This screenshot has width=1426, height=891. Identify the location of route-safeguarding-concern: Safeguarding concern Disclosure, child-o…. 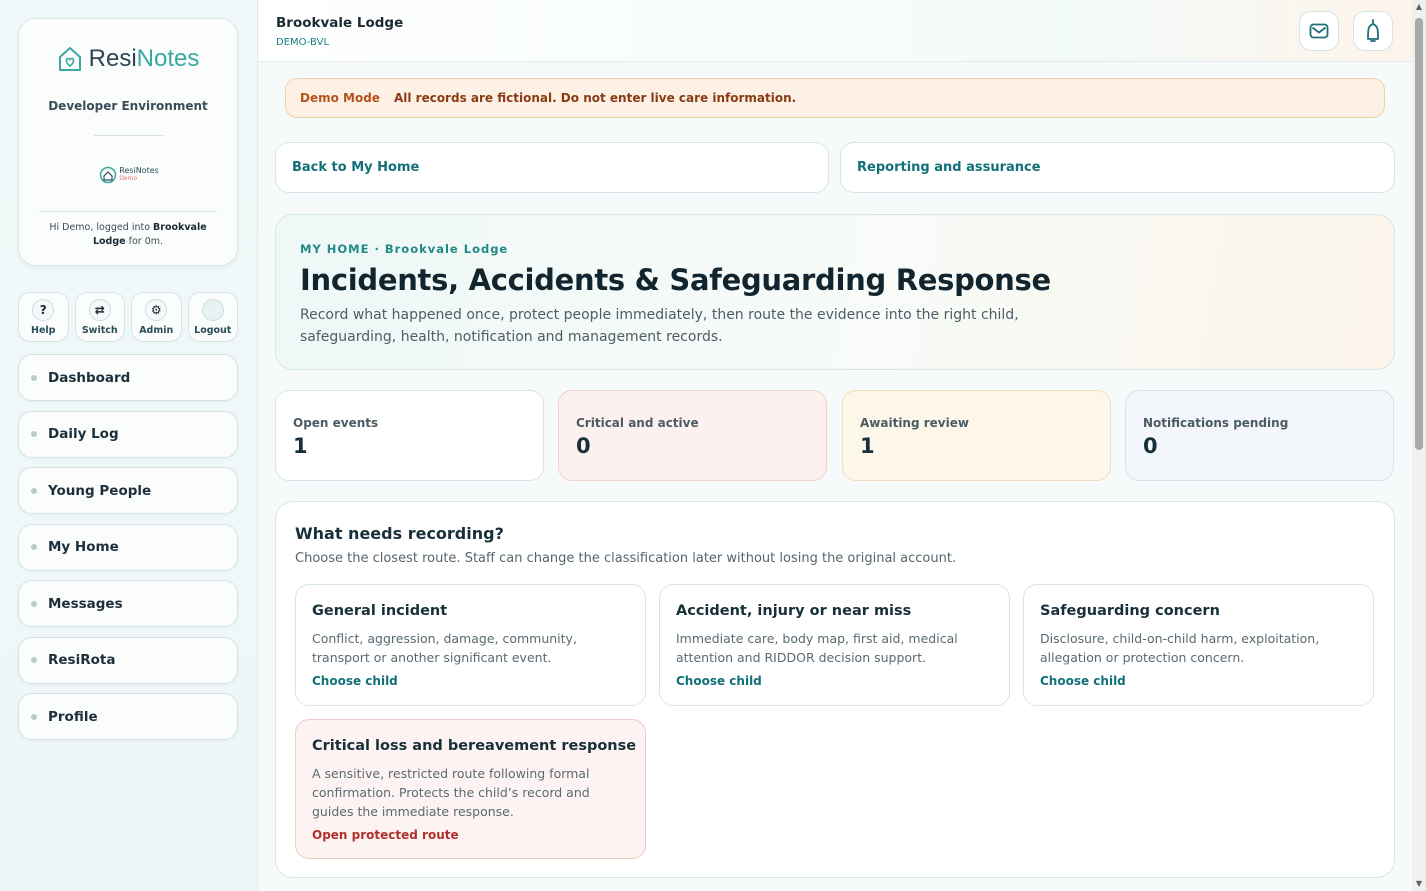
(1198, 645).